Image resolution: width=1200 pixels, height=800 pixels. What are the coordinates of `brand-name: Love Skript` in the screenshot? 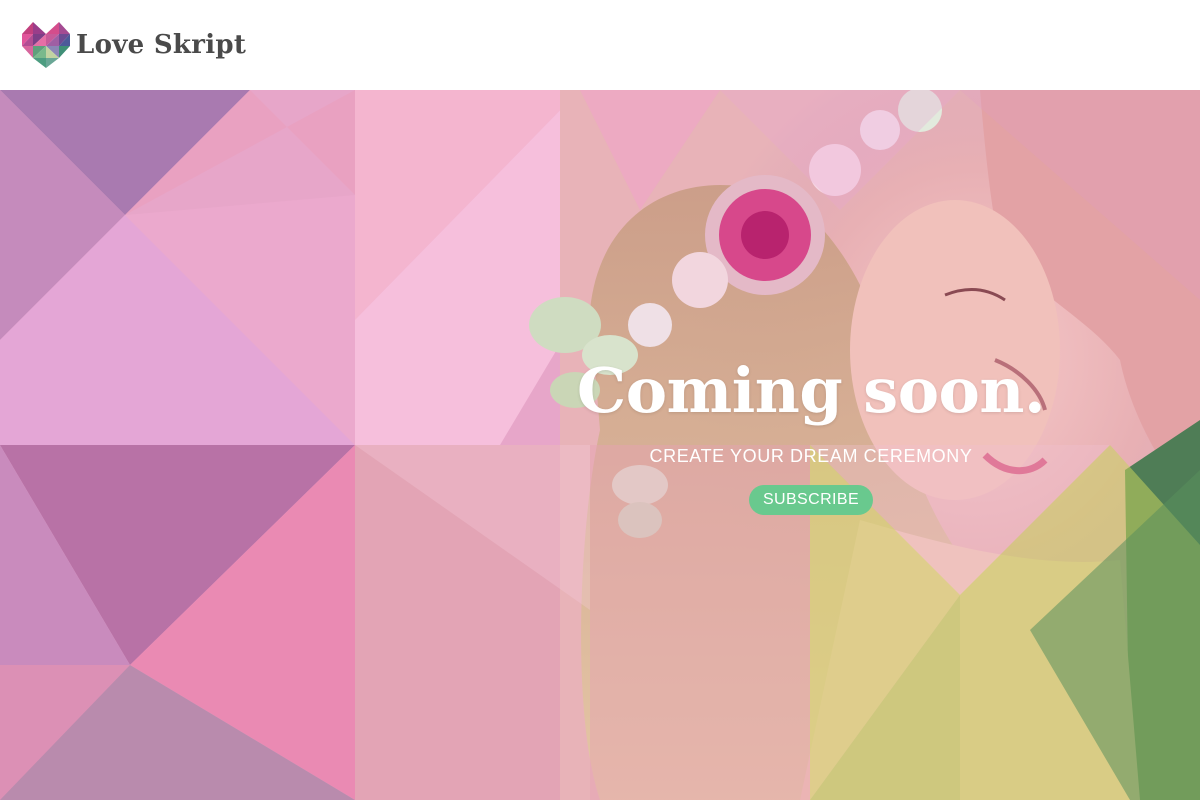 It's located at (161, 45).